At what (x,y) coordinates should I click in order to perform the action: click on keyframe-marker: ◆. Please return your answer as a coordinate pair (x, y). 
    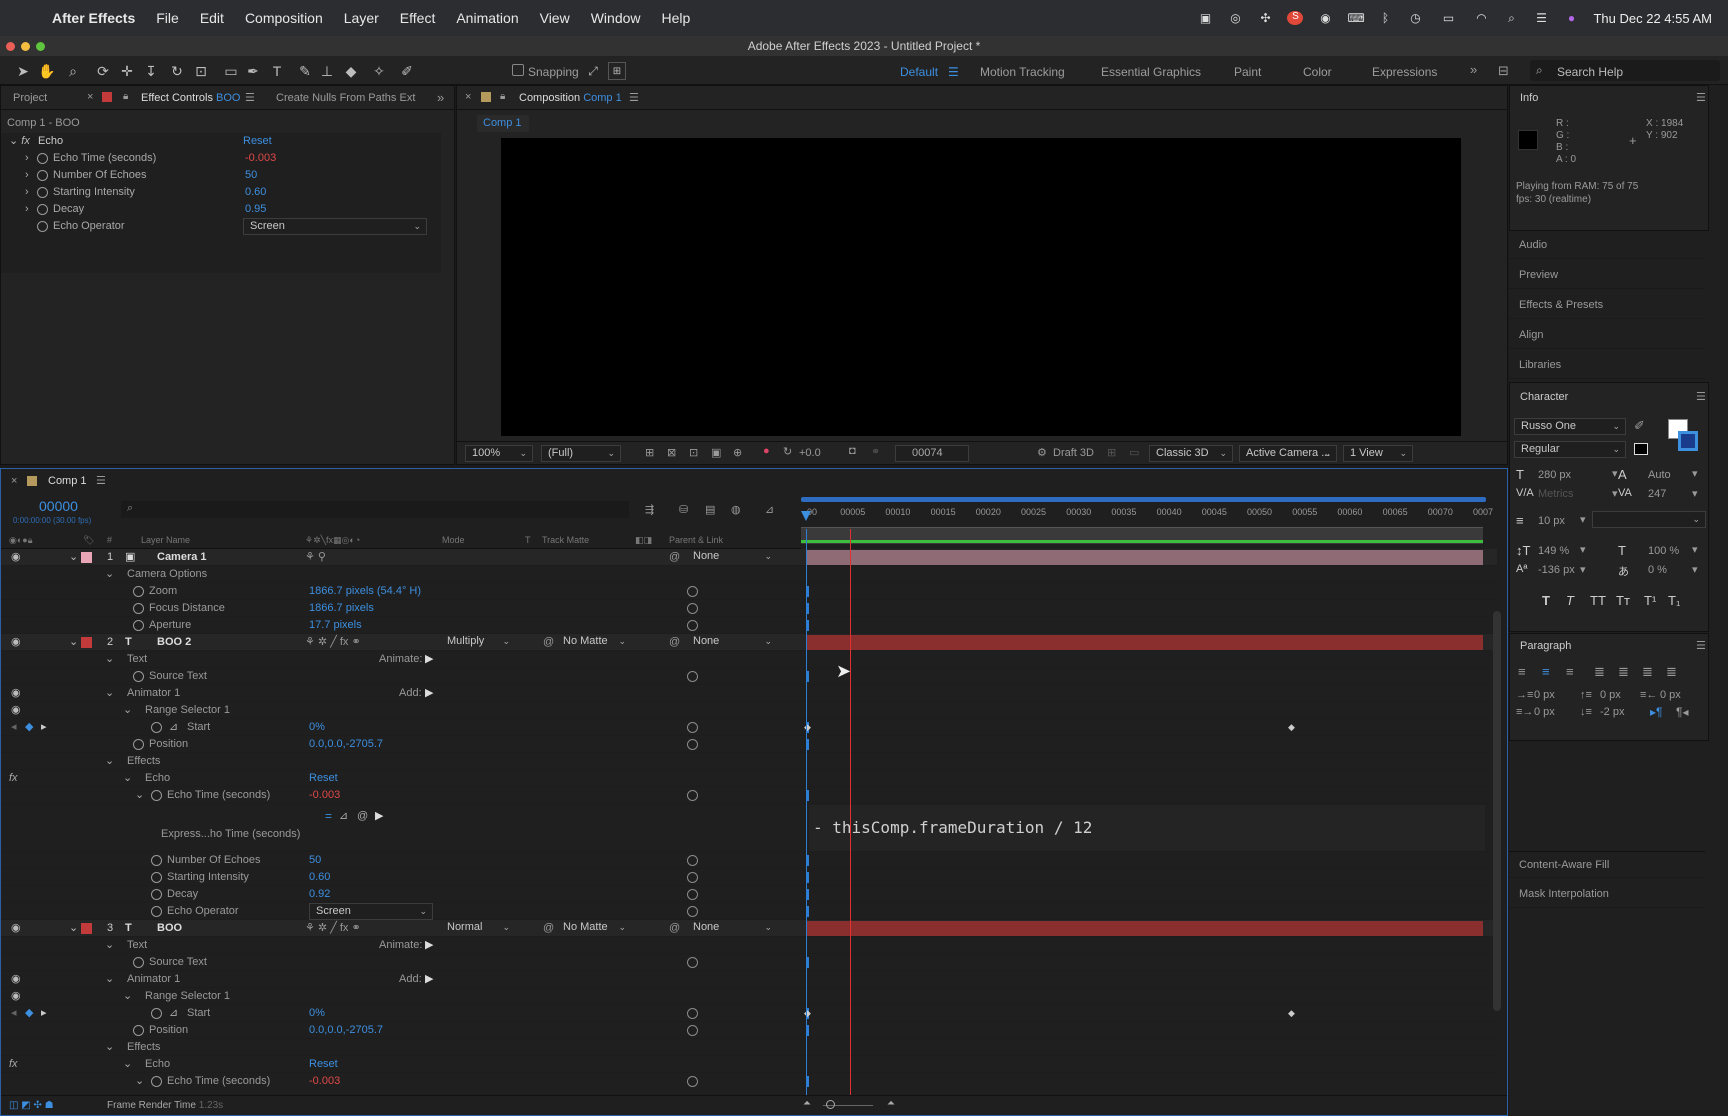
    Looking at the image, I should click on (1291, 727).